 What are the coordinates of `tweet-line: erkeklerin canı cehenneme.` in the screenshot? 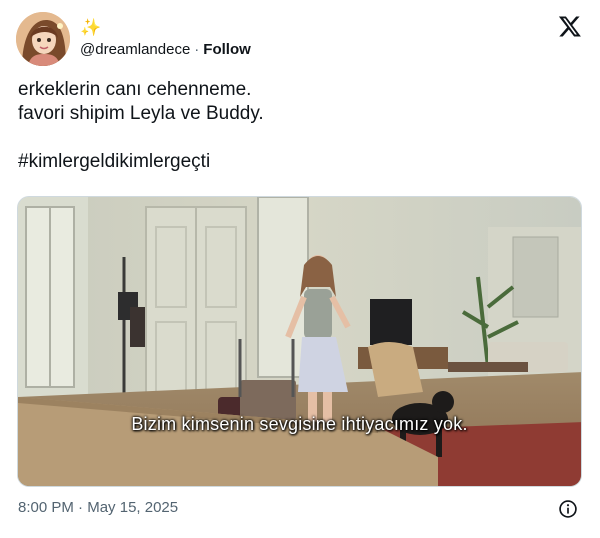 It's located at (135, 89).